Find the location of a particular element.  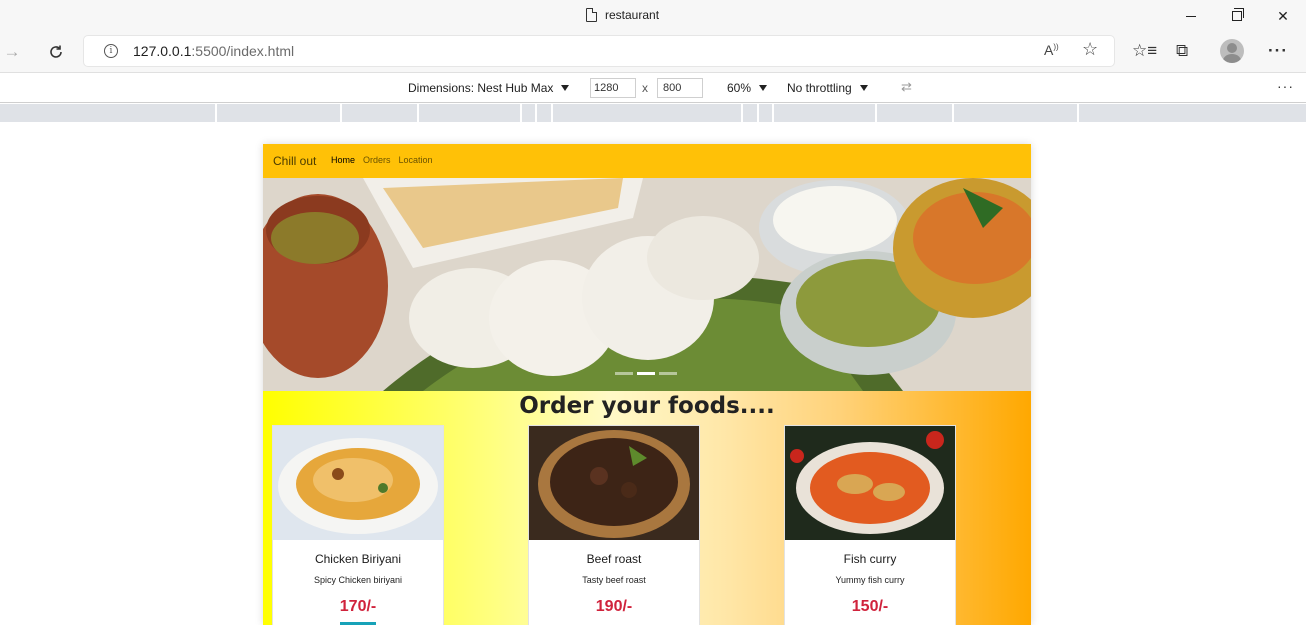

nav-link-orders: Orders is located at coordinates (377, 160).